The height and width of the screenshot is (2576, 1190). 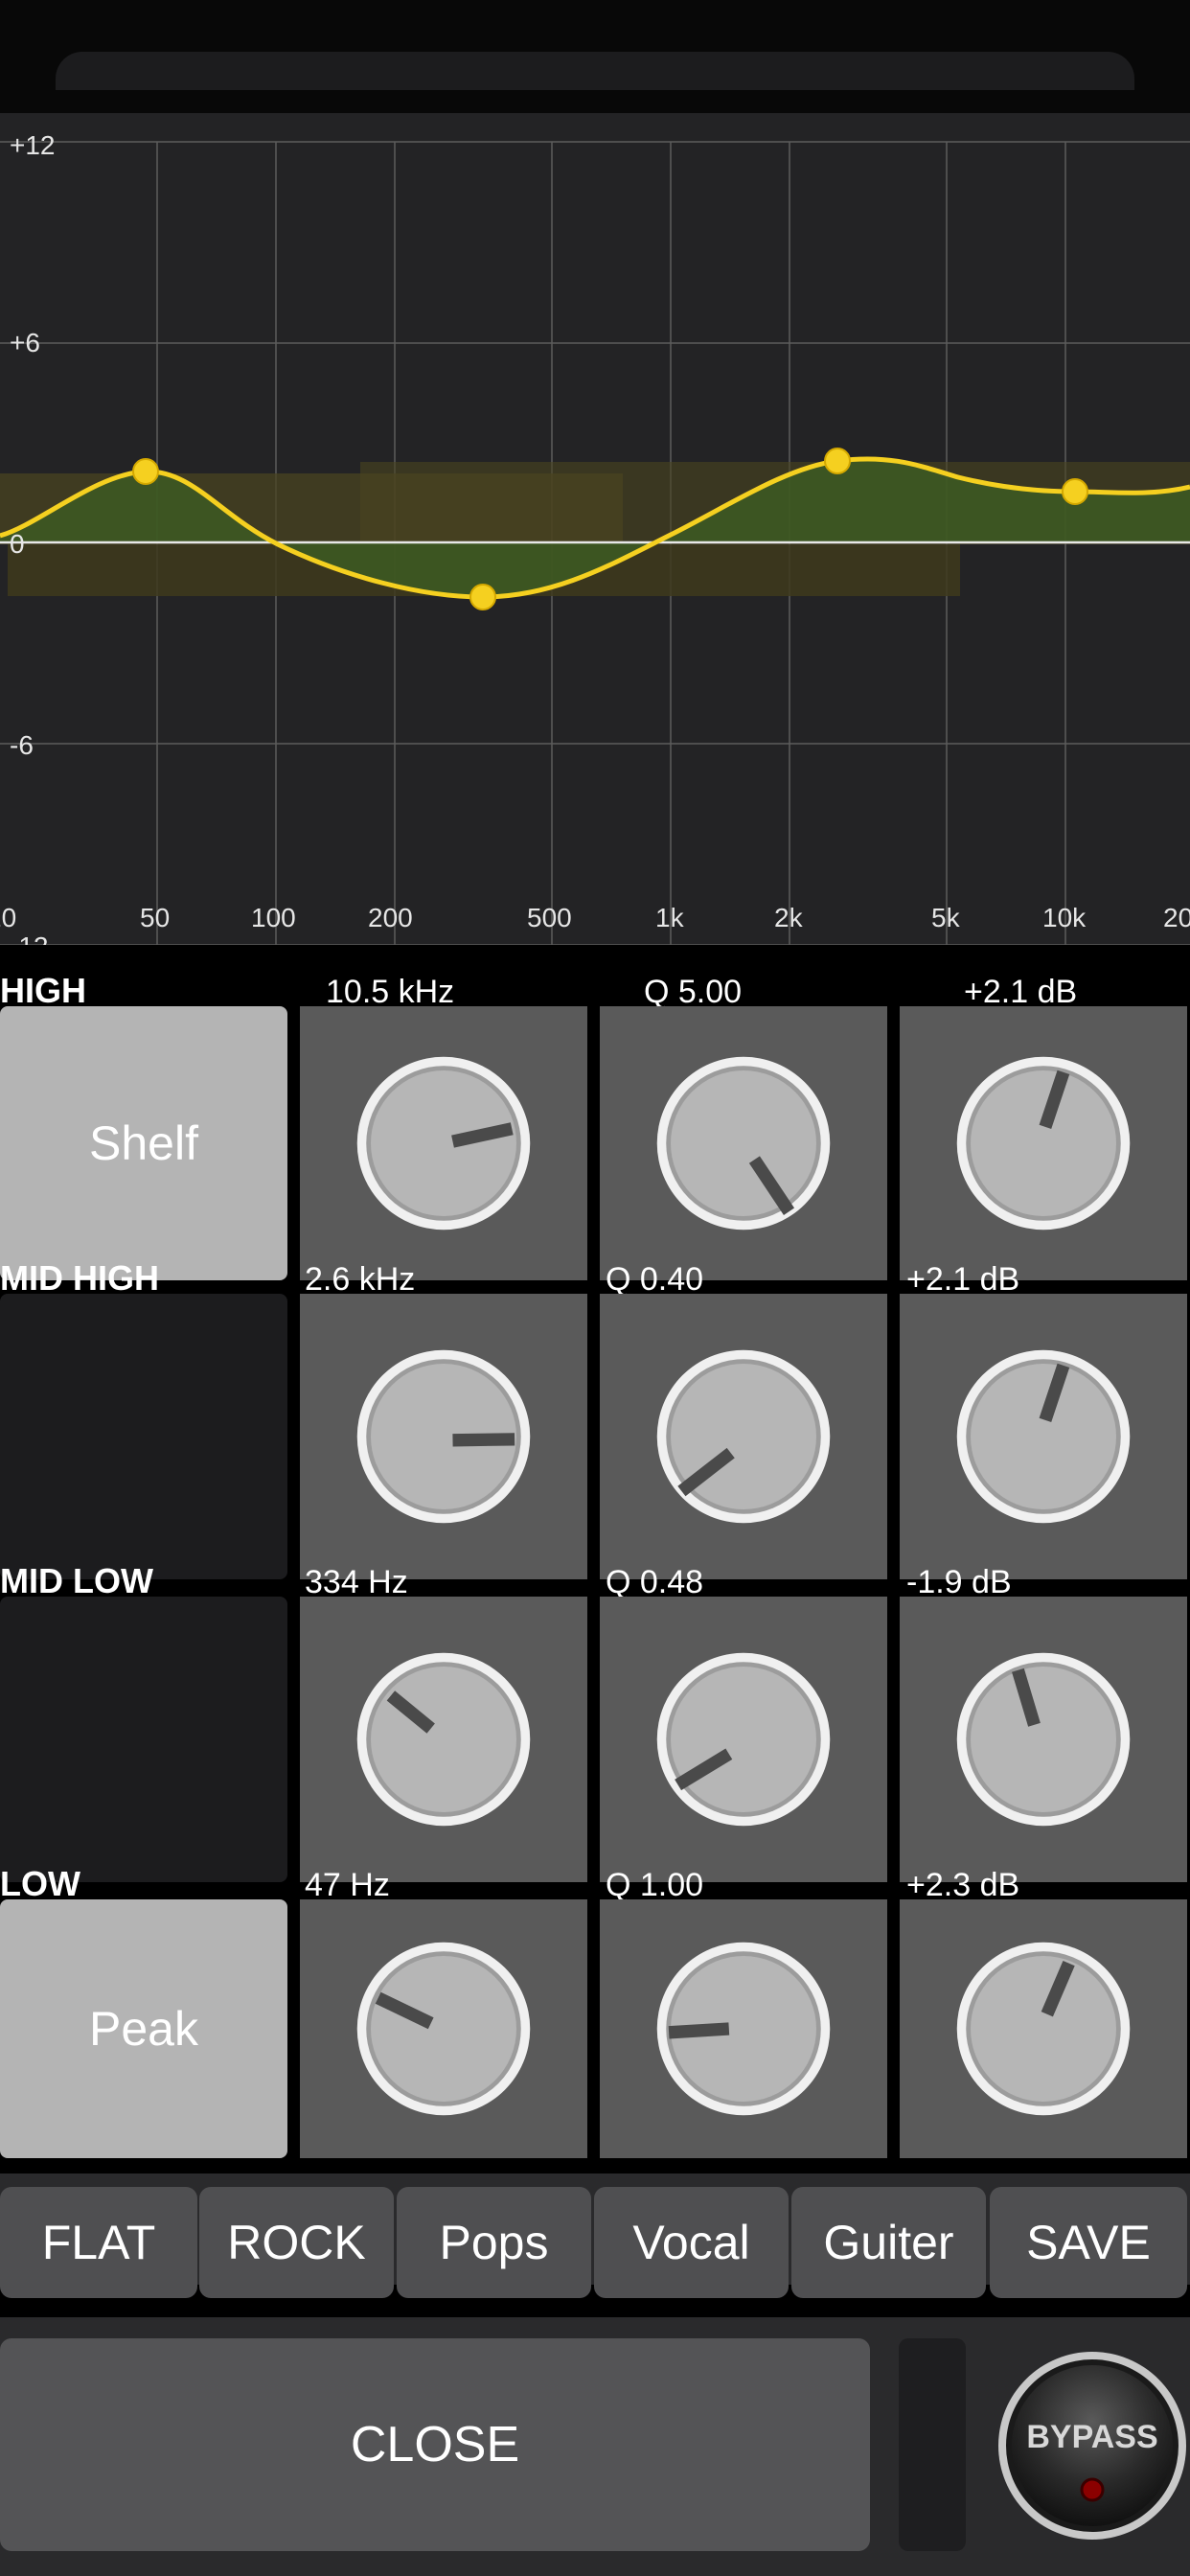 I want to click on low-freq-knob, so click(x=444, y=2028).